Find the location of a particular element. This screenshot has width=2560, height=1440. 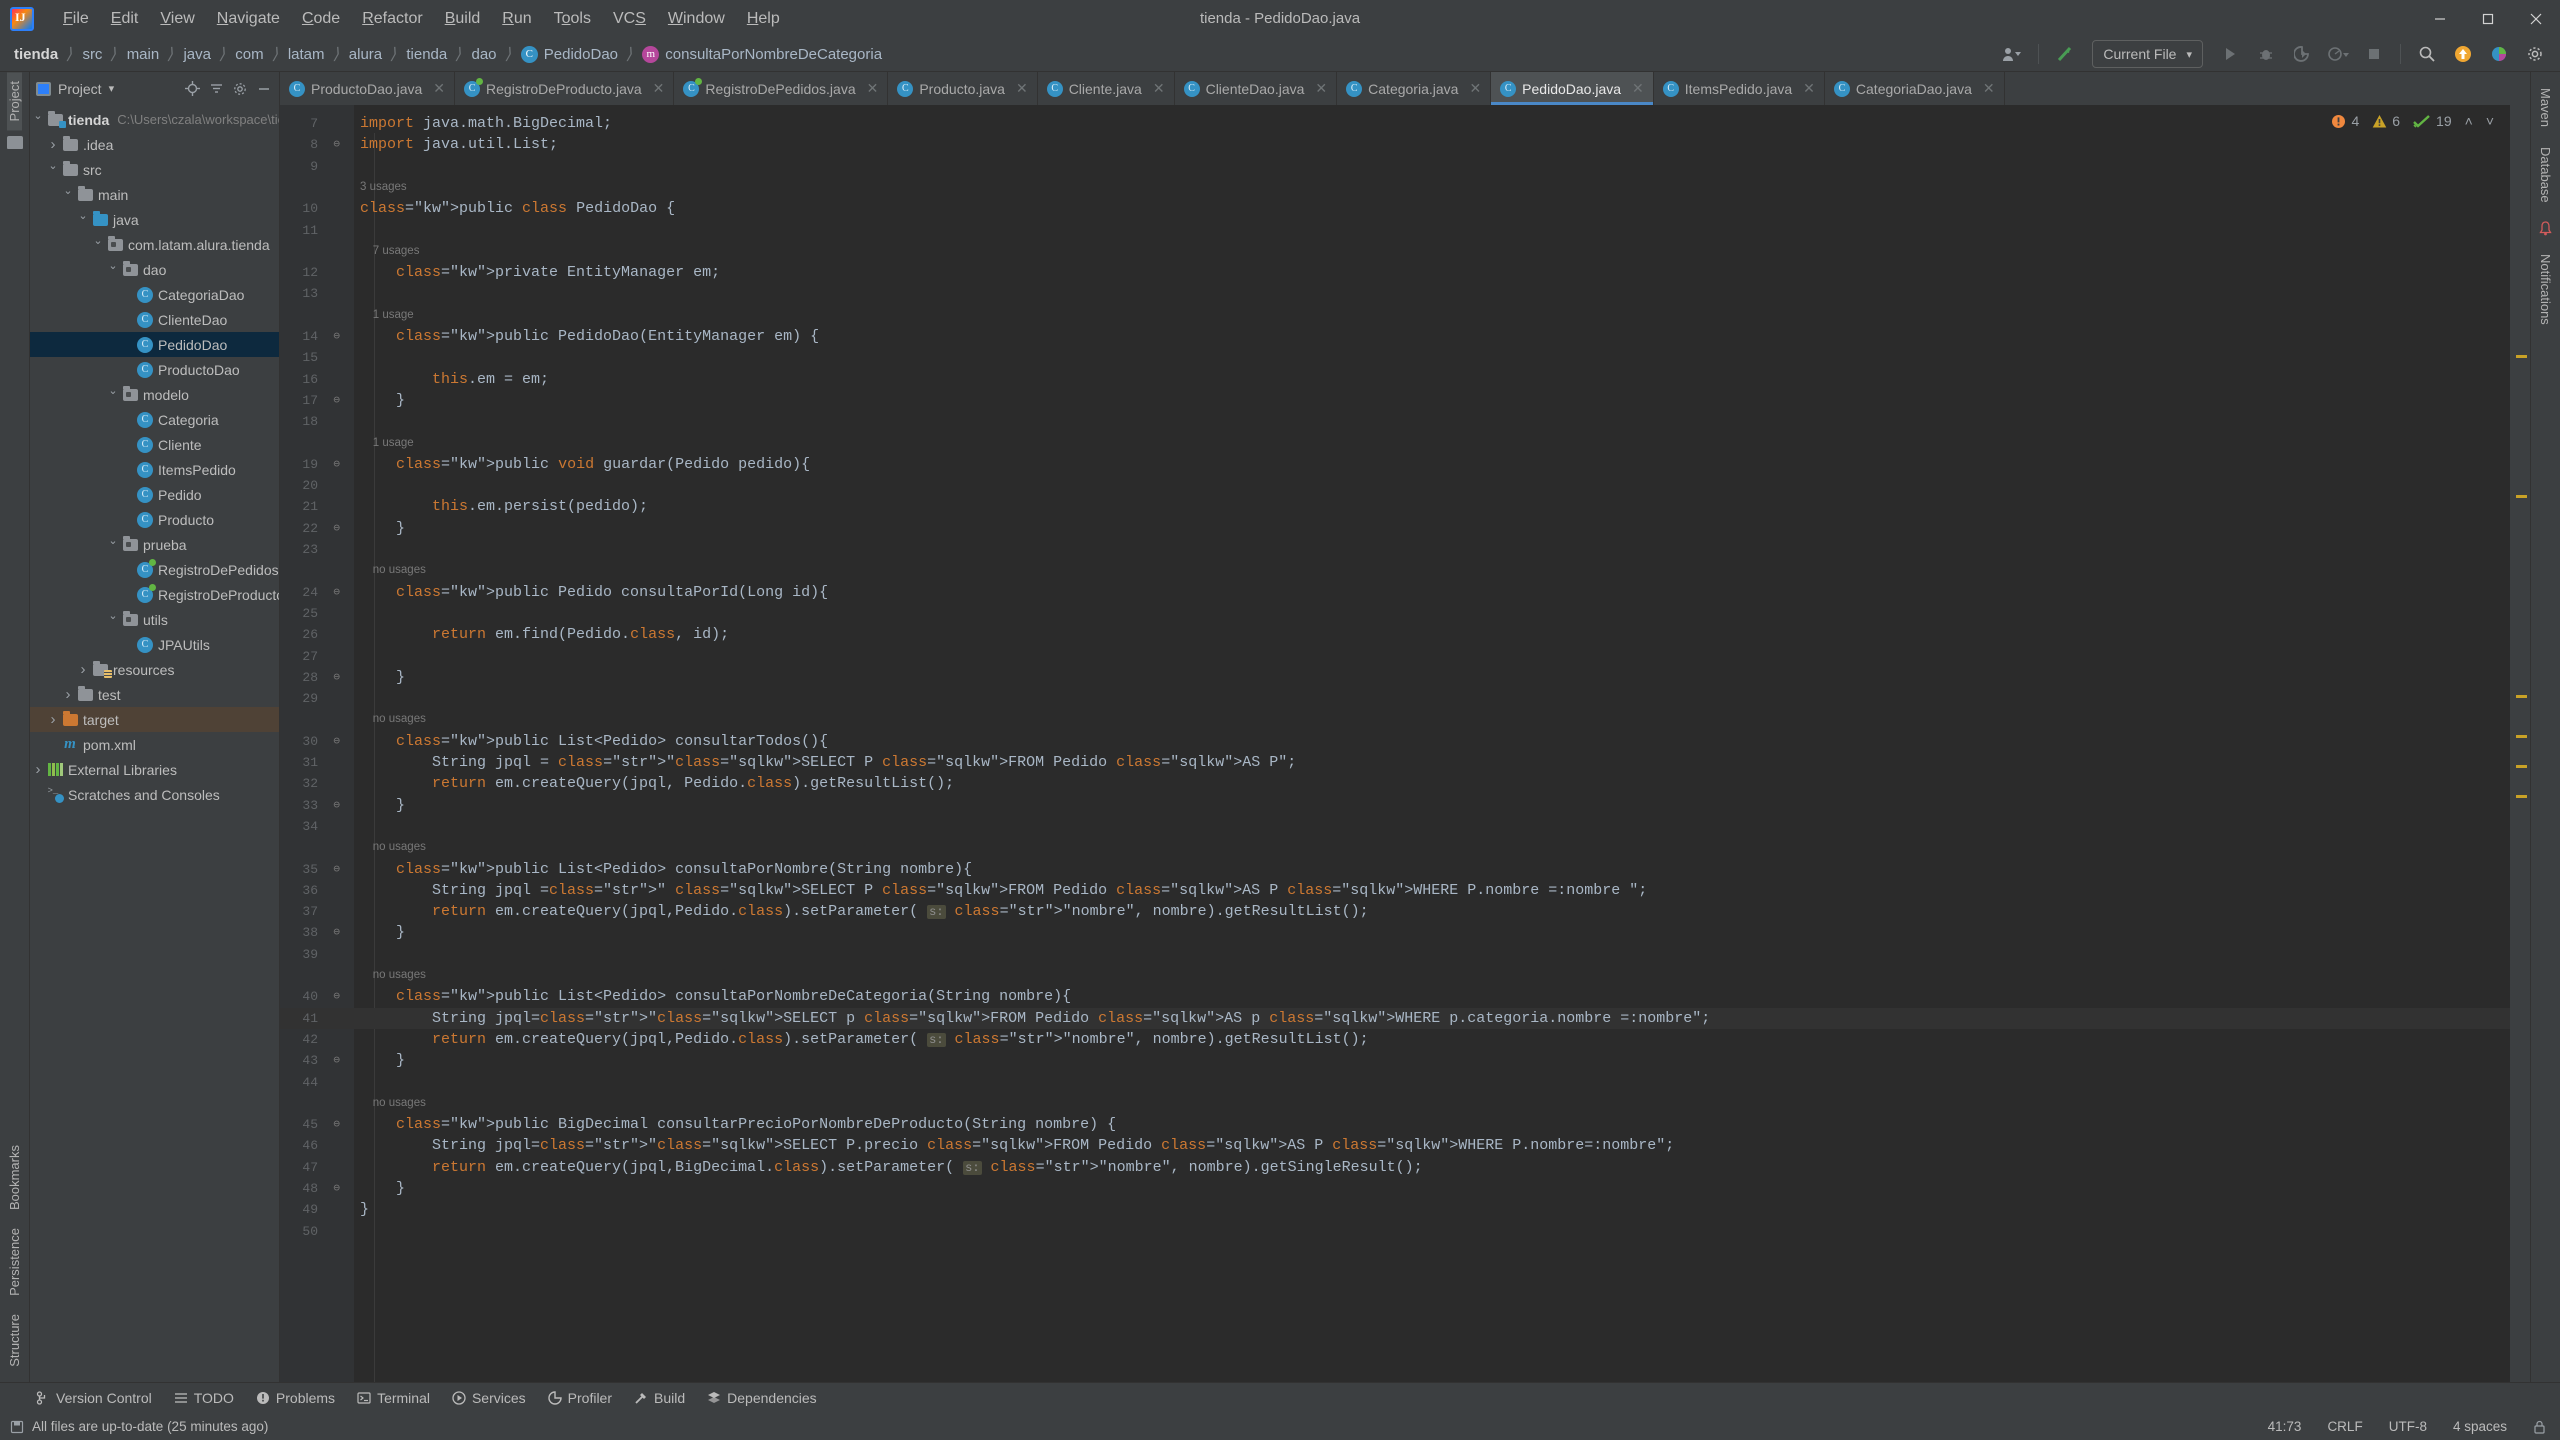

minimize-button is located at coordinates (2440, 18).